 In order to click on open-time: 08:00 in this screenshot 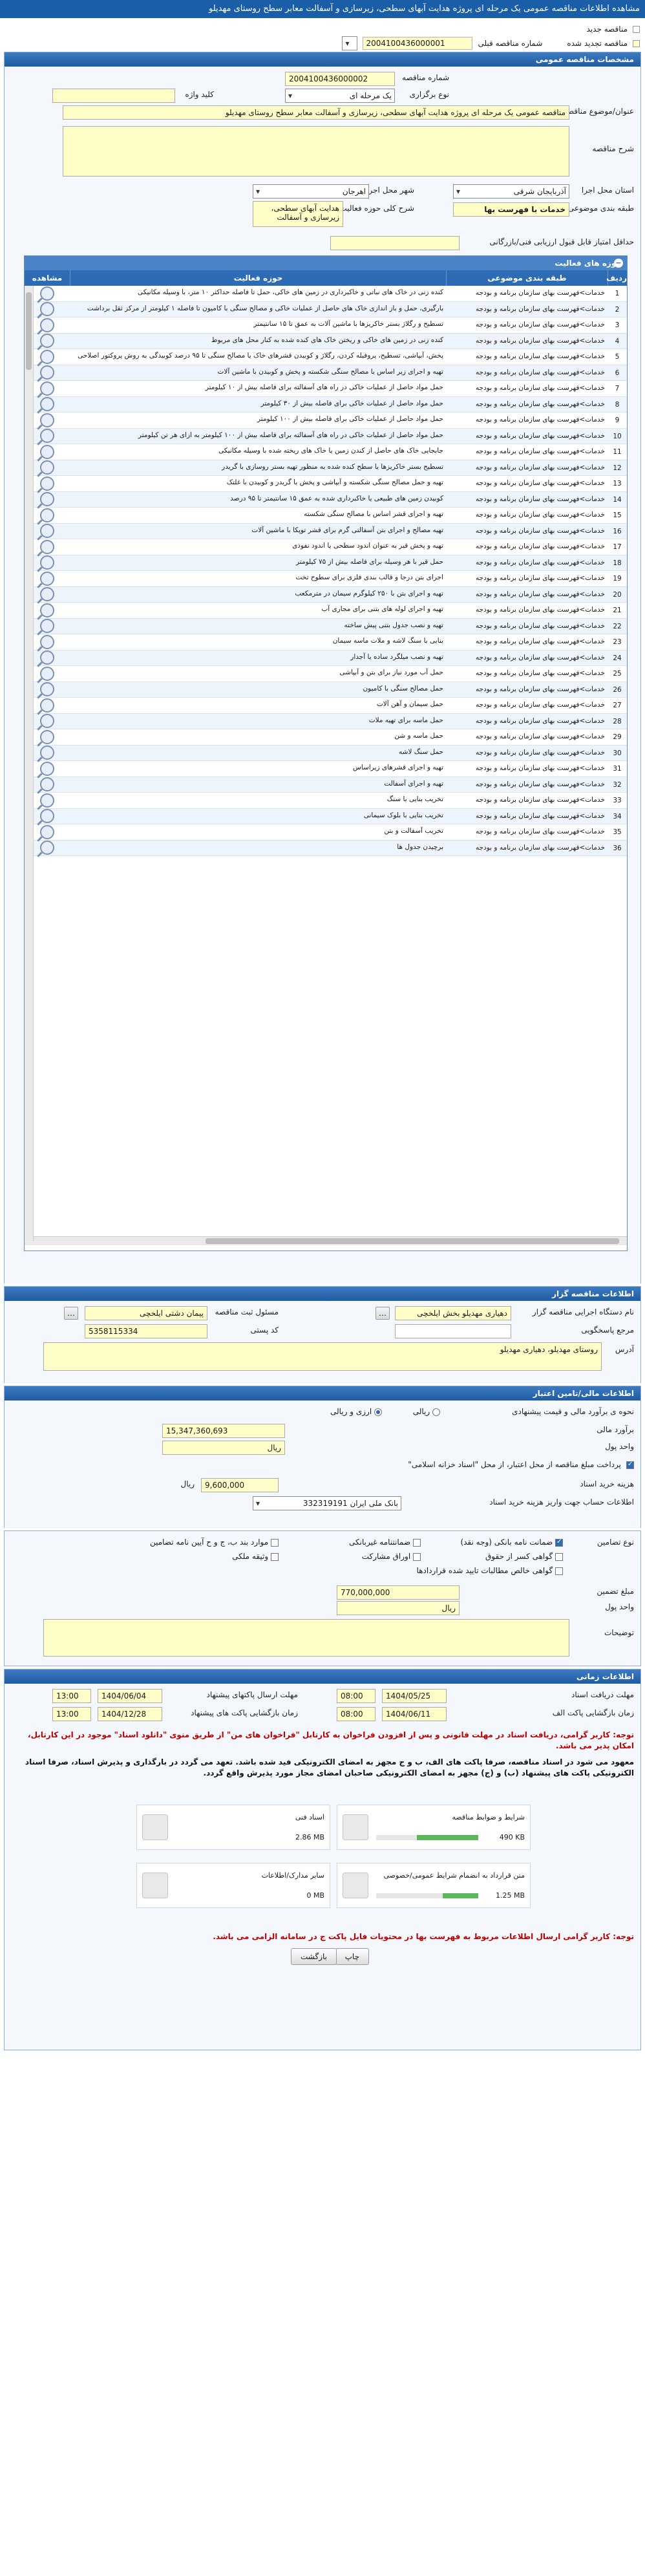, I will do `click(356, 1714)`.